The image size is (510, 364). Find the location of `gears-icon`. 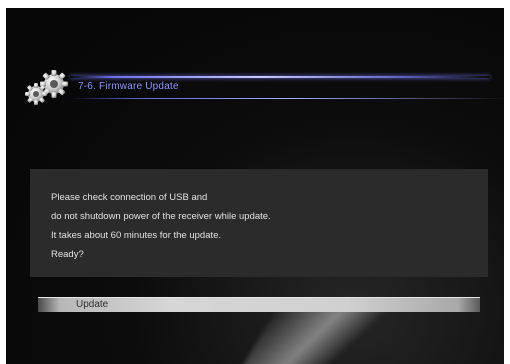

gears-icon is located at coordinates (46, 87).